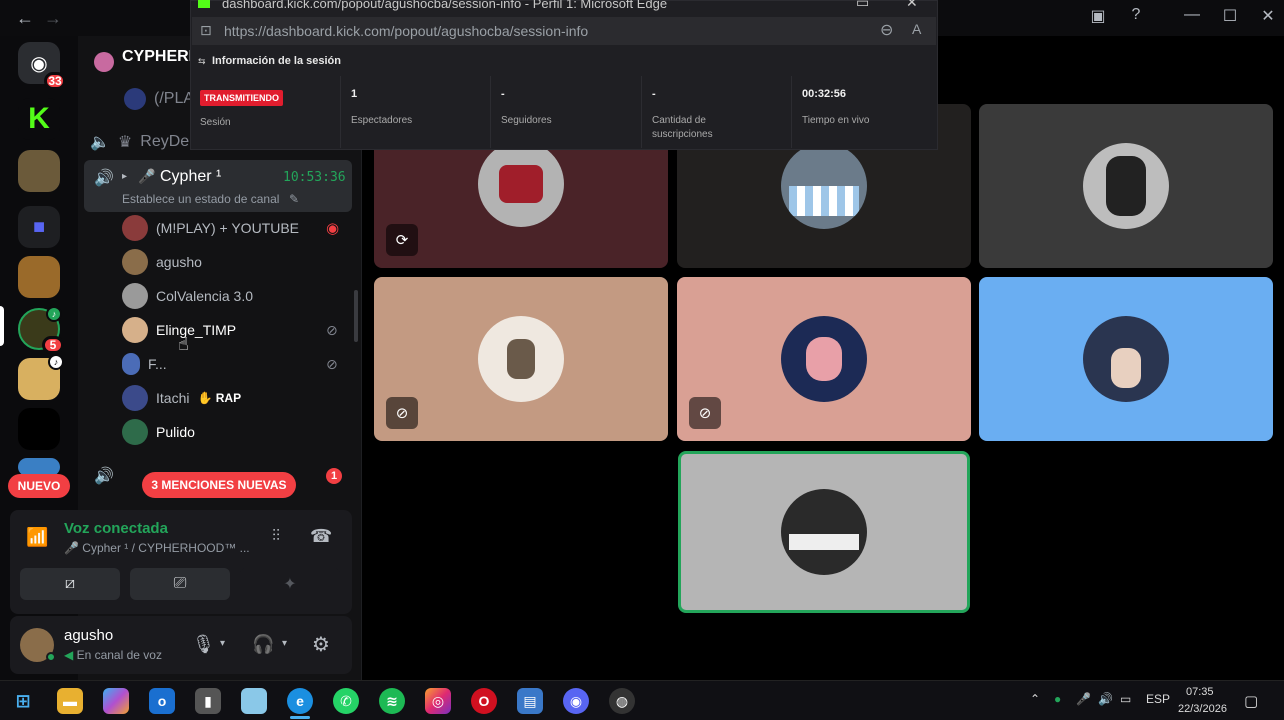  I want to click on gear-icon: ⚙, so click(321, 644).